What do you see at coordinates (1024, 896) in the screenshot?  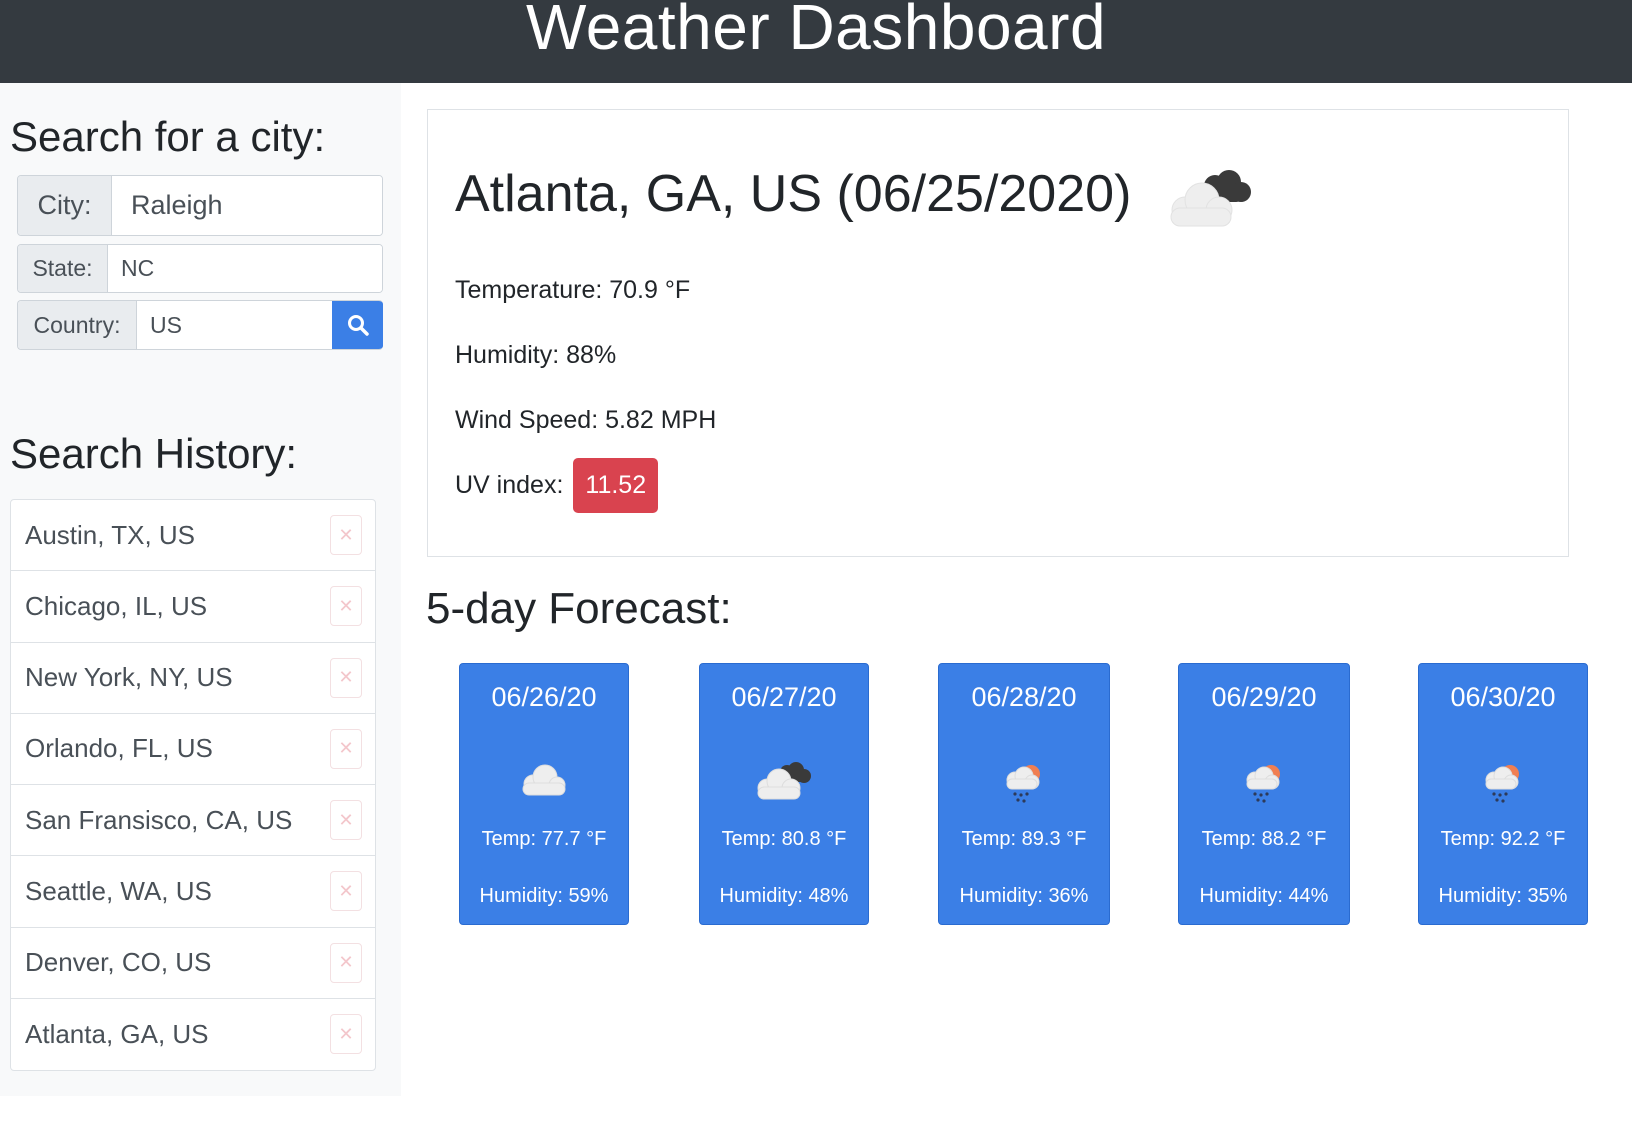 I see `forecast-humidity: Humidity: 36%` at bounding box center [1024, 896].